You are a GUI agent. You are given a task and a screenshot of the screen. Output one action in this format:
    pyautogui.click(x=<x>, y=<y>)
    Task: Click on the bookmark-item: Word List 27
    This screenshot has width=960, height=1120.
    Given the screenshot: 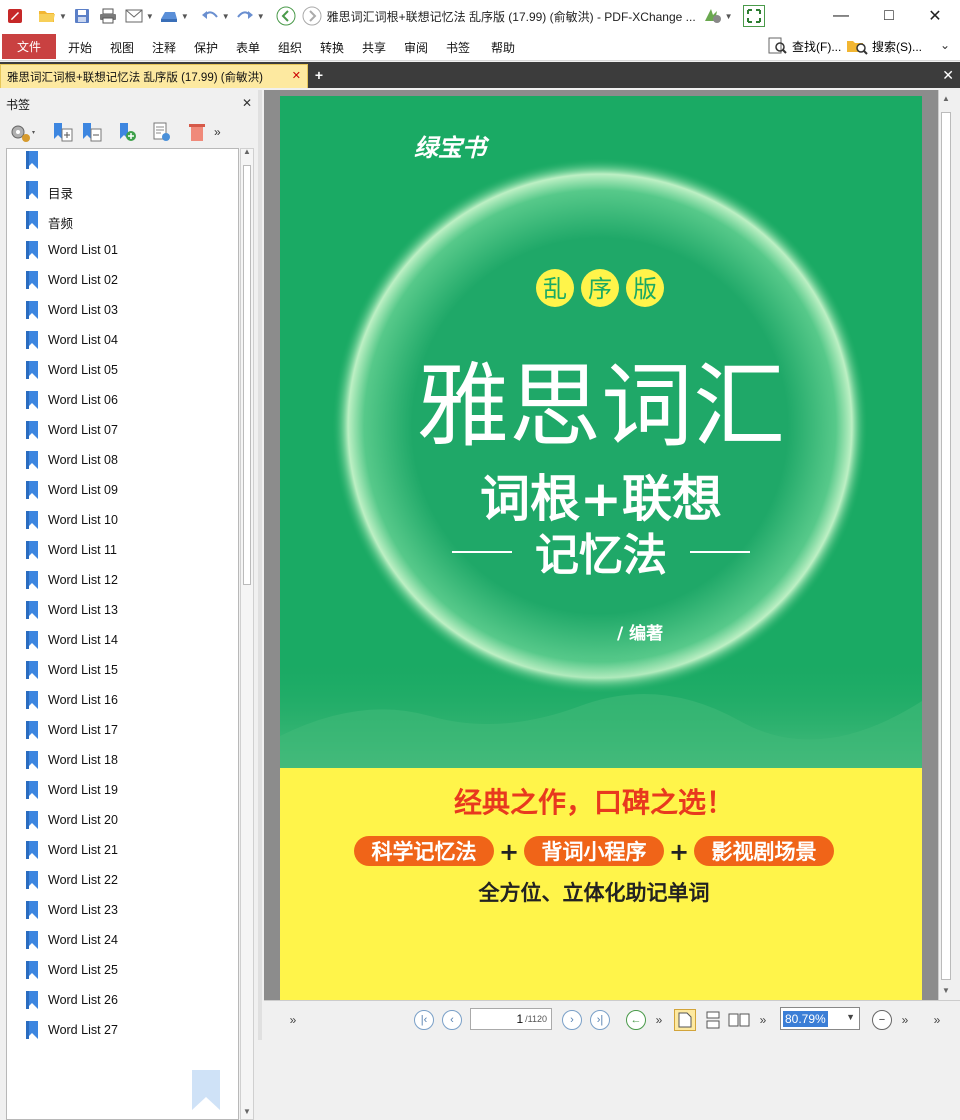 What is the action you would take?
    pyautogui.click(x=122, y=1030)
    